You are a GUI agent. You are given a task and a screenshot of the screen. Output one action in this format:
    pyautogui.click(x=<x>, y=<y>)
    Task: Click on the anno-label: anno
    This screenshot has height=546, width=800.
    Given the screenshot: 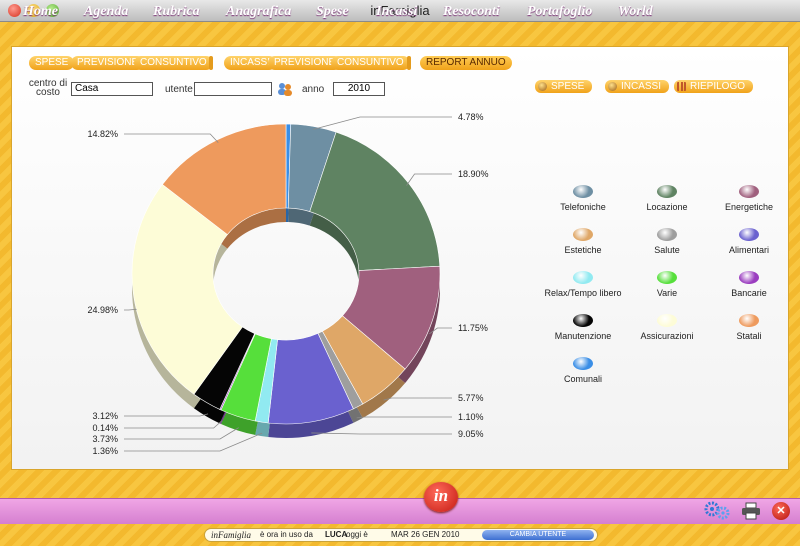 What is the action you would take?
    pyautogui.click(x=313, y=89)
    